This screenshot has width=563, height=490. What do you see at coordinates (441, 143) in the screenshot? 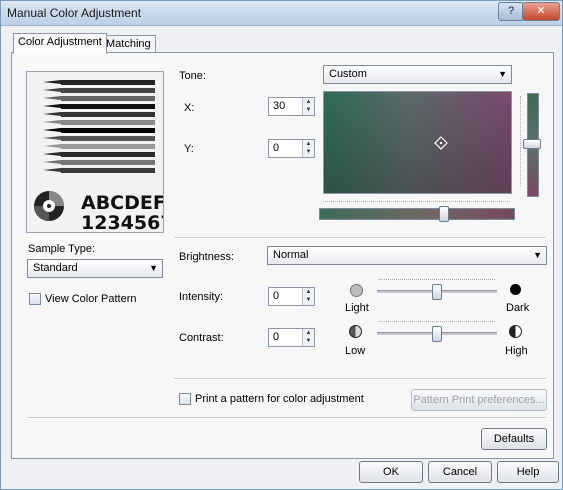
I see `crosshair-icon` at bounding box center [441, 143].